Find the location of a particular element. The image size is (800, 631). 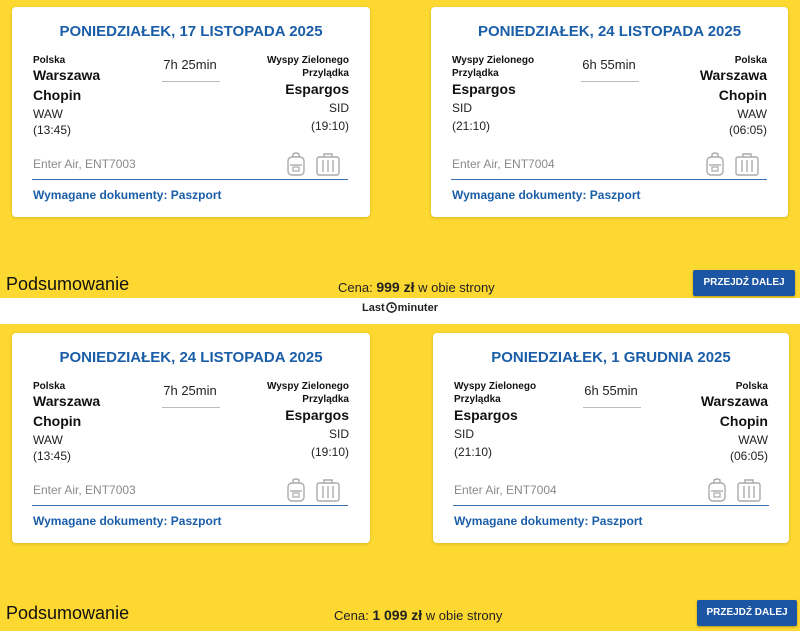

flight-date: PONIEDZIAŁEK, 1 GRUDNIA 2025 is located at coordinates (611, 357).